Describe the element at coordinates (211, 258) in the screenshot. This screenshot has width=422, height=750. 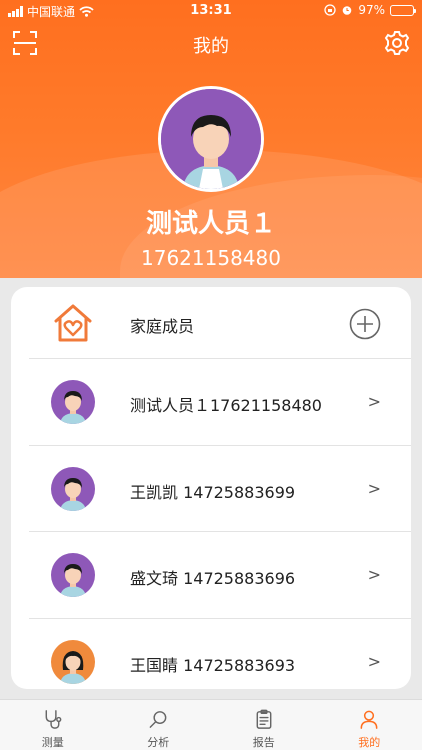
I see `profile-phone: 17621158480` at that location.